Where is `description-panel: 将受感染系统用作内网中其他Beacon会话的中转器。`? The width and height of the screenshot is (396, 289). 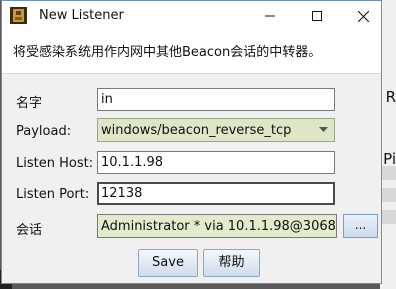 description-panel: 将受感染系统用作内网中其他Beacon会话的中转器。 is located at coordinates (191, 52).